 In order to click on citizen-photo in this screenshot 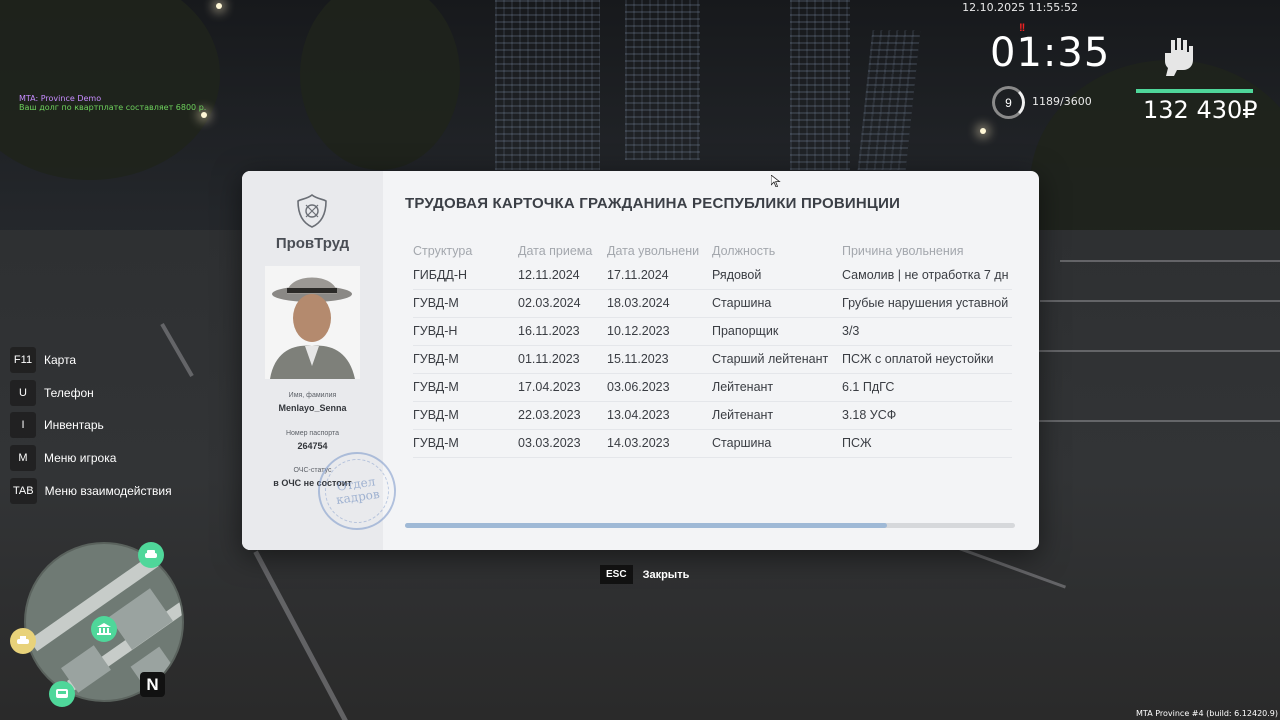, I will do `click(312, 322)`.